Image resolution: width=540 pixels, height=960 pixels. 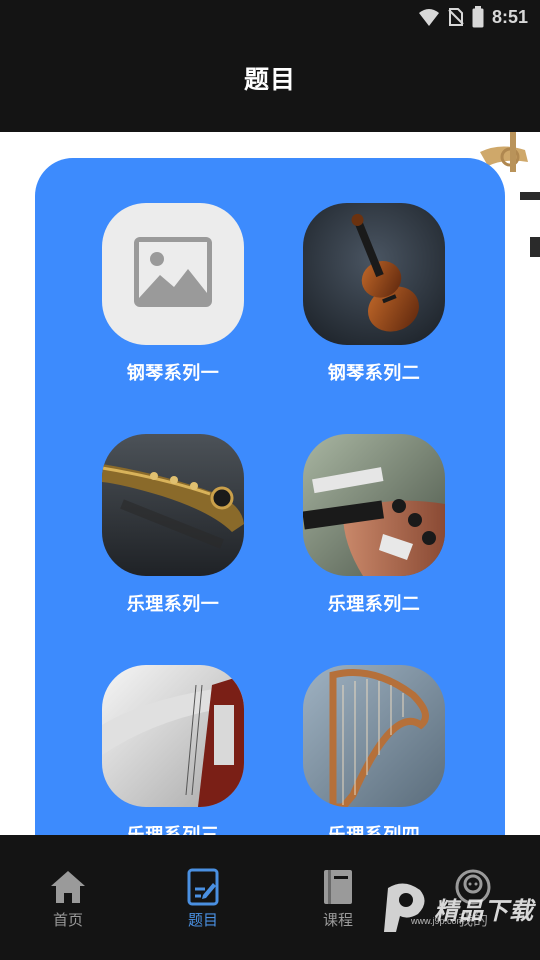 I want to click on watermark-logo-icon, so click(x=404, y=907).